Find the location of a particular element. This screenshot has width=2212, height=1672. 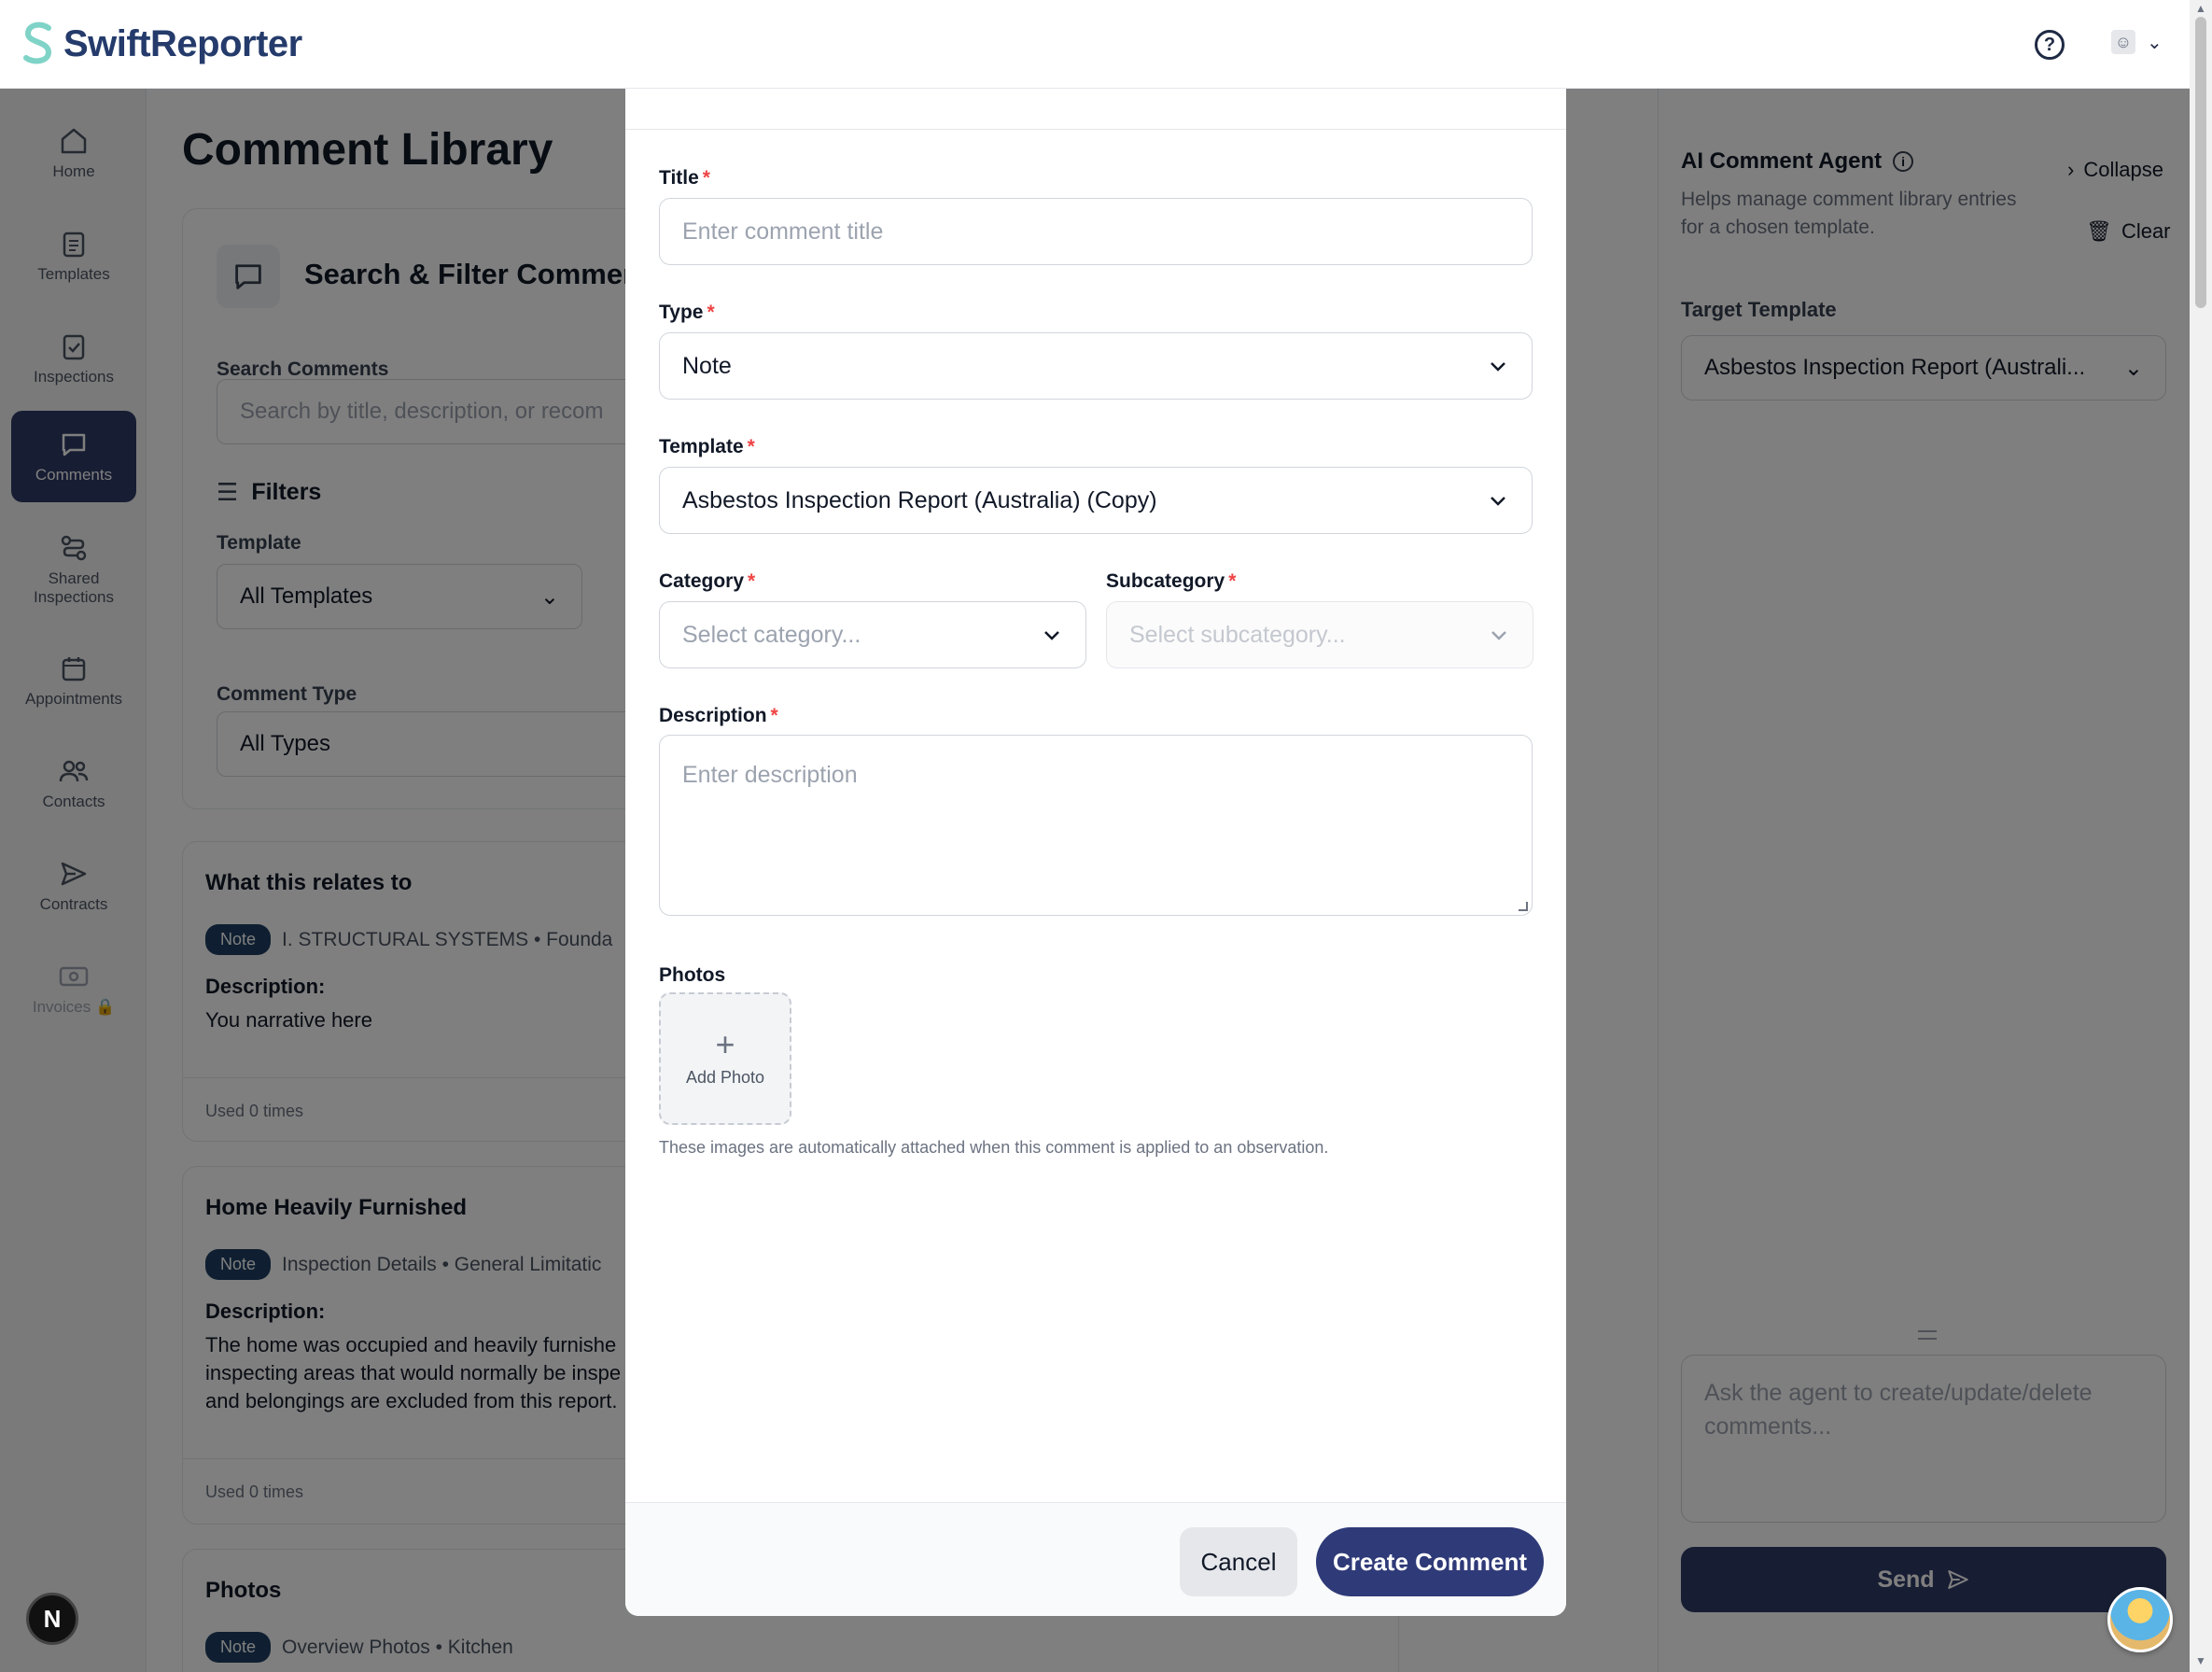

scroll-up-icon: ▲ is located at coordinates (2200, 8).